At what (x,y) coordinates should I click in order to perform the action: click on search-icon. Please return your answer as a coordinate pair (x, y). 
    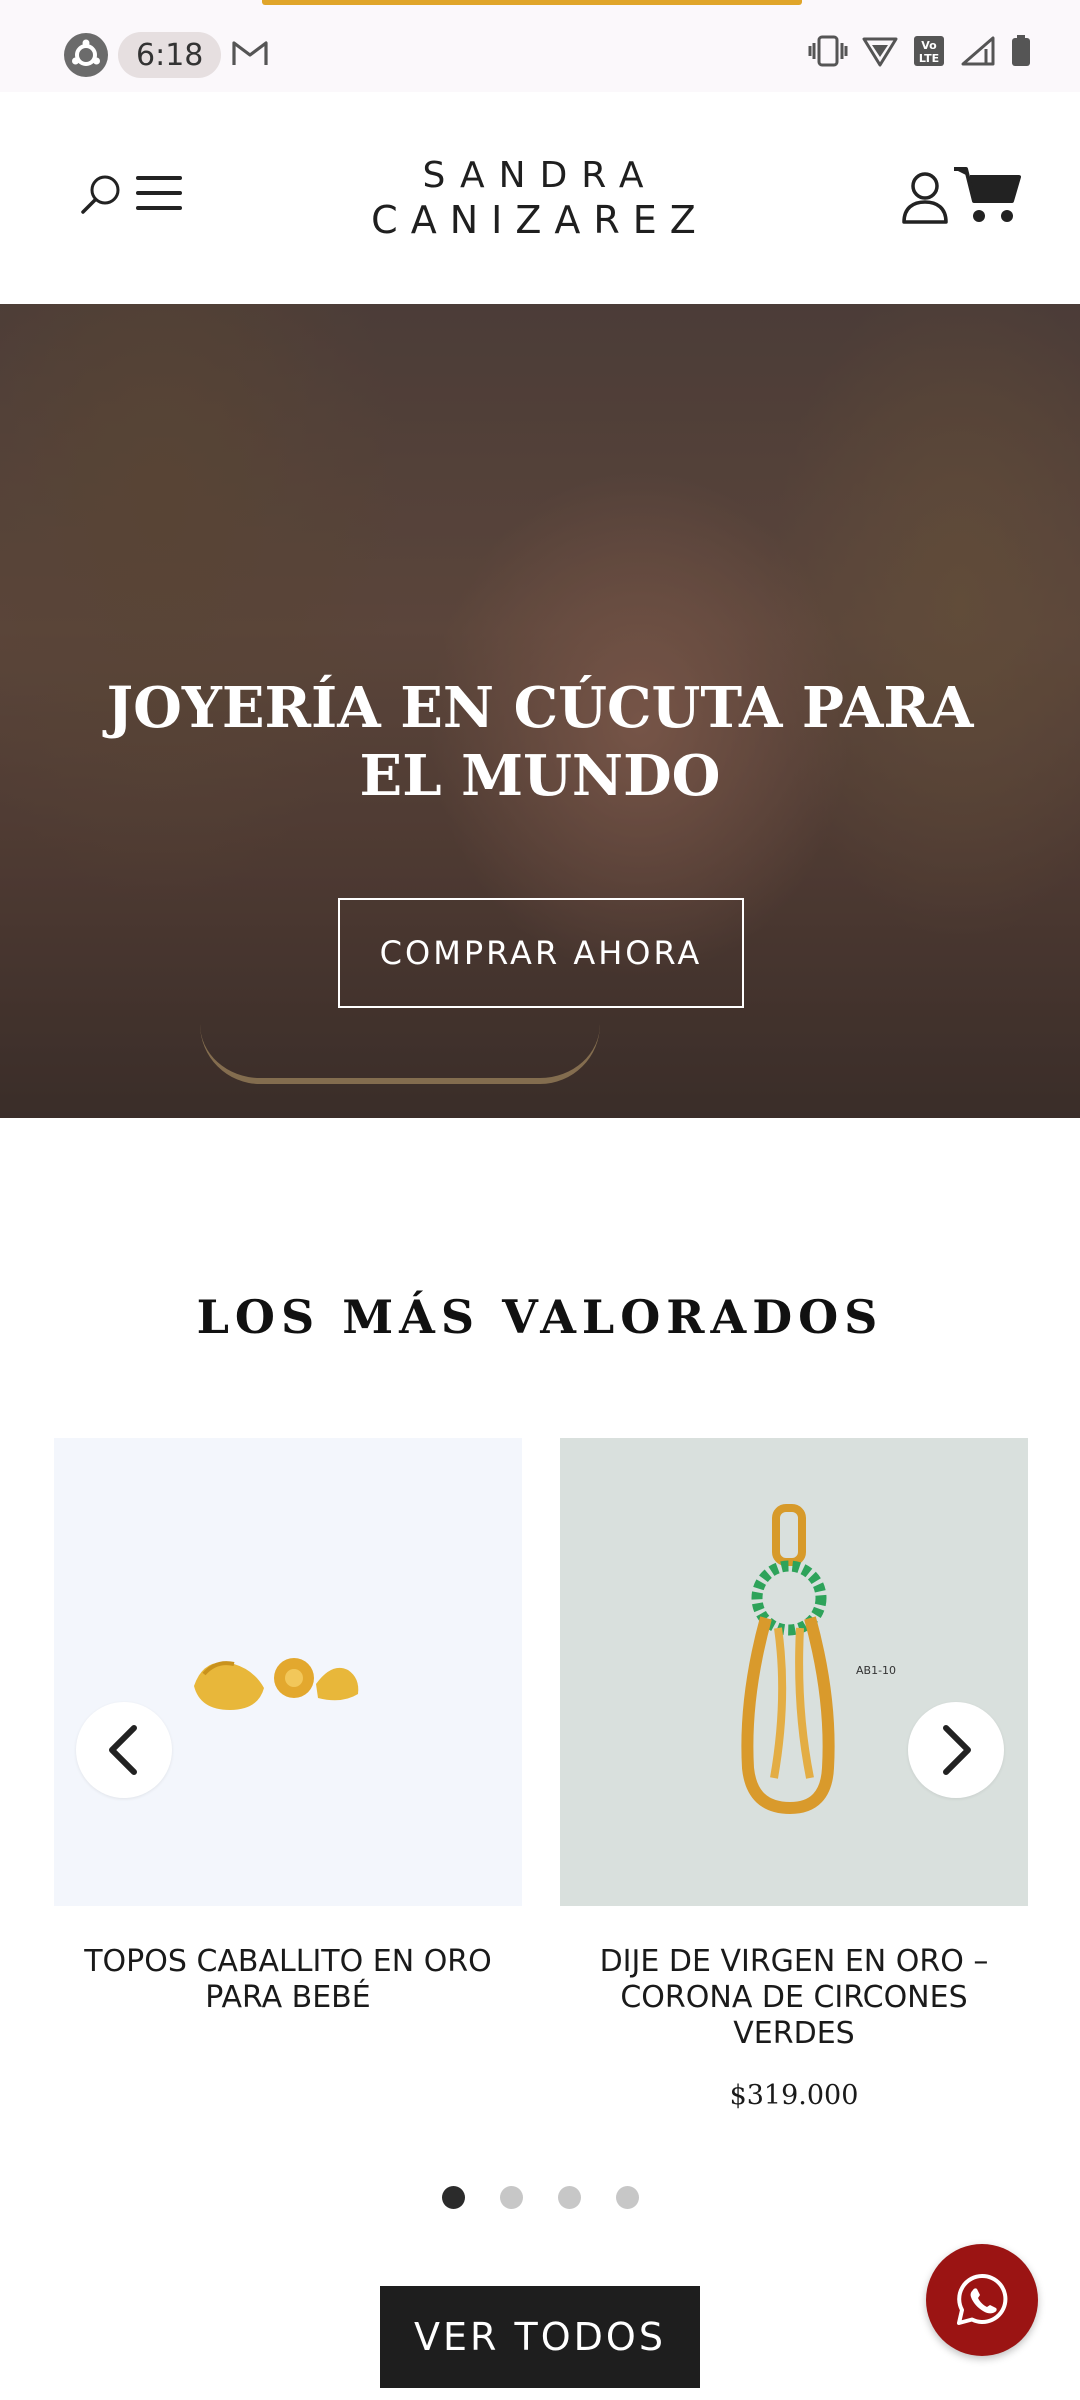
    Looking at the image, I should click on (102, 196).